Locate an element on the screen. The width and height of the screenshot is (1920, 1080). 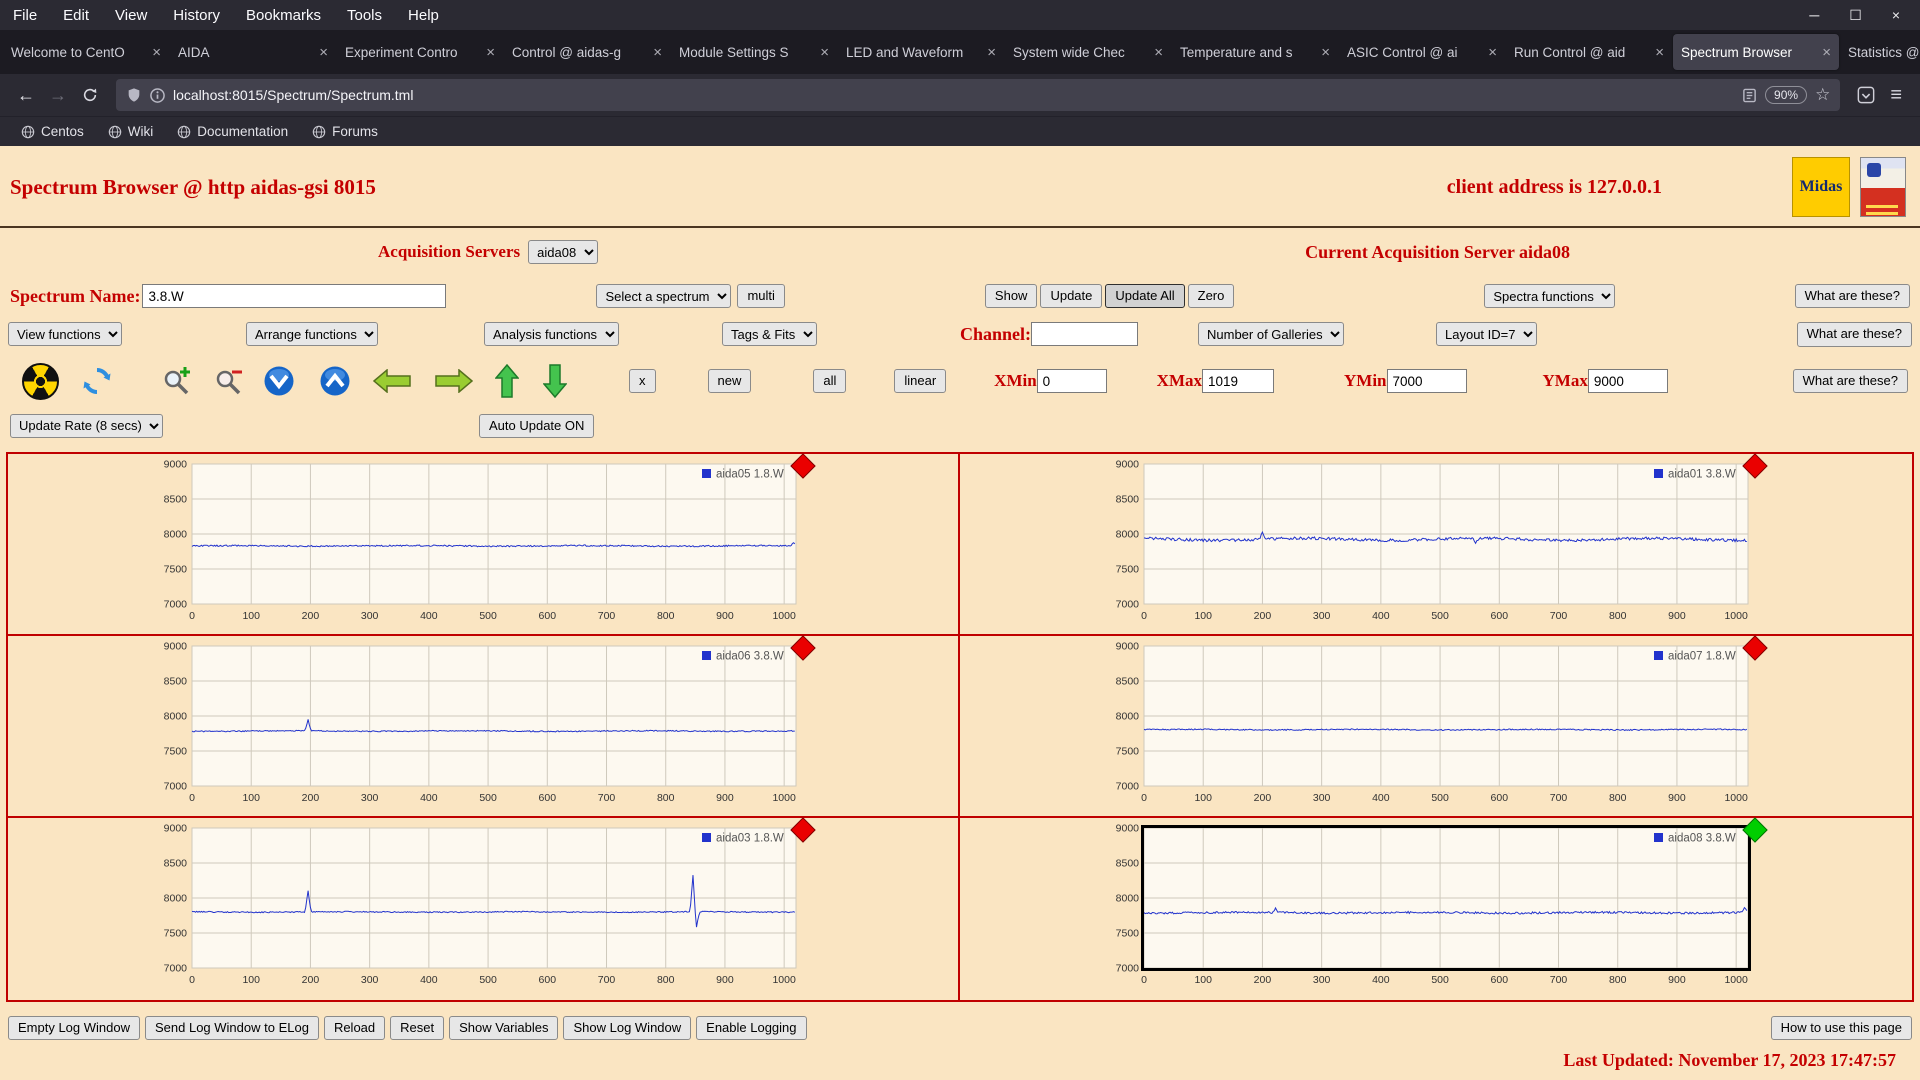
multi-button: multi is located at coordinates (761, 296).